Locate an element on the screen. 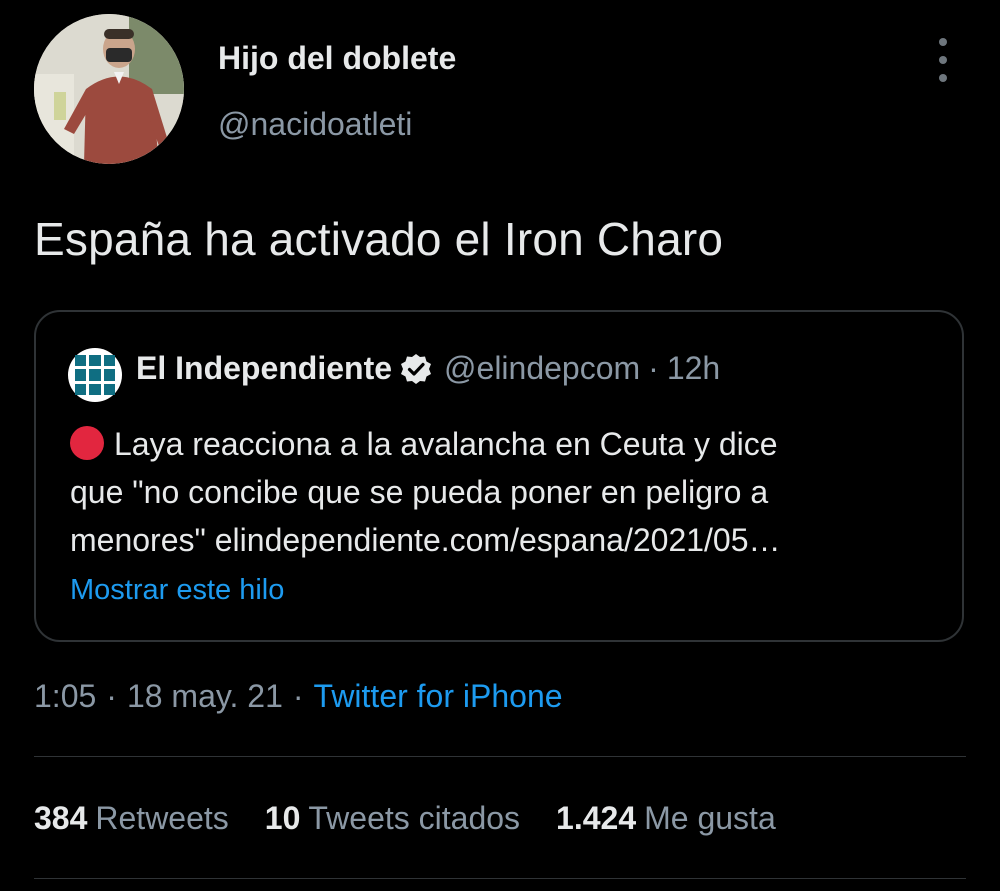 The width and height of the screenshot is (1000, 891). quoted-author-avatar is located at coordinates (95, 375).